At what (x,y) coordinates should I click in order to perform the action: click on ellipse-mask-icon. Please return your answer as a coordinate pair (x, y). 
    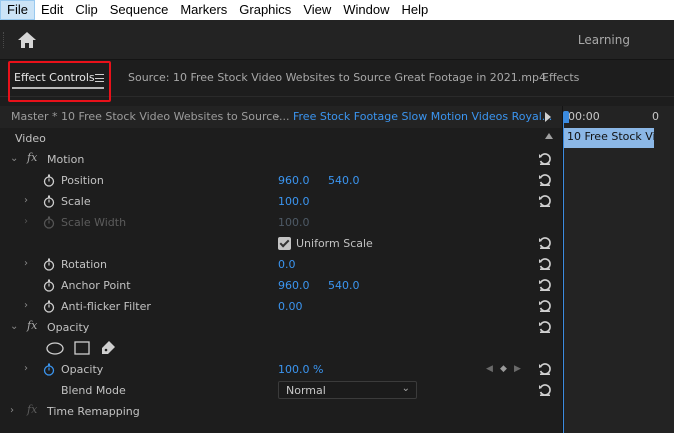
    Looking at the image, I should click on (55, 348).